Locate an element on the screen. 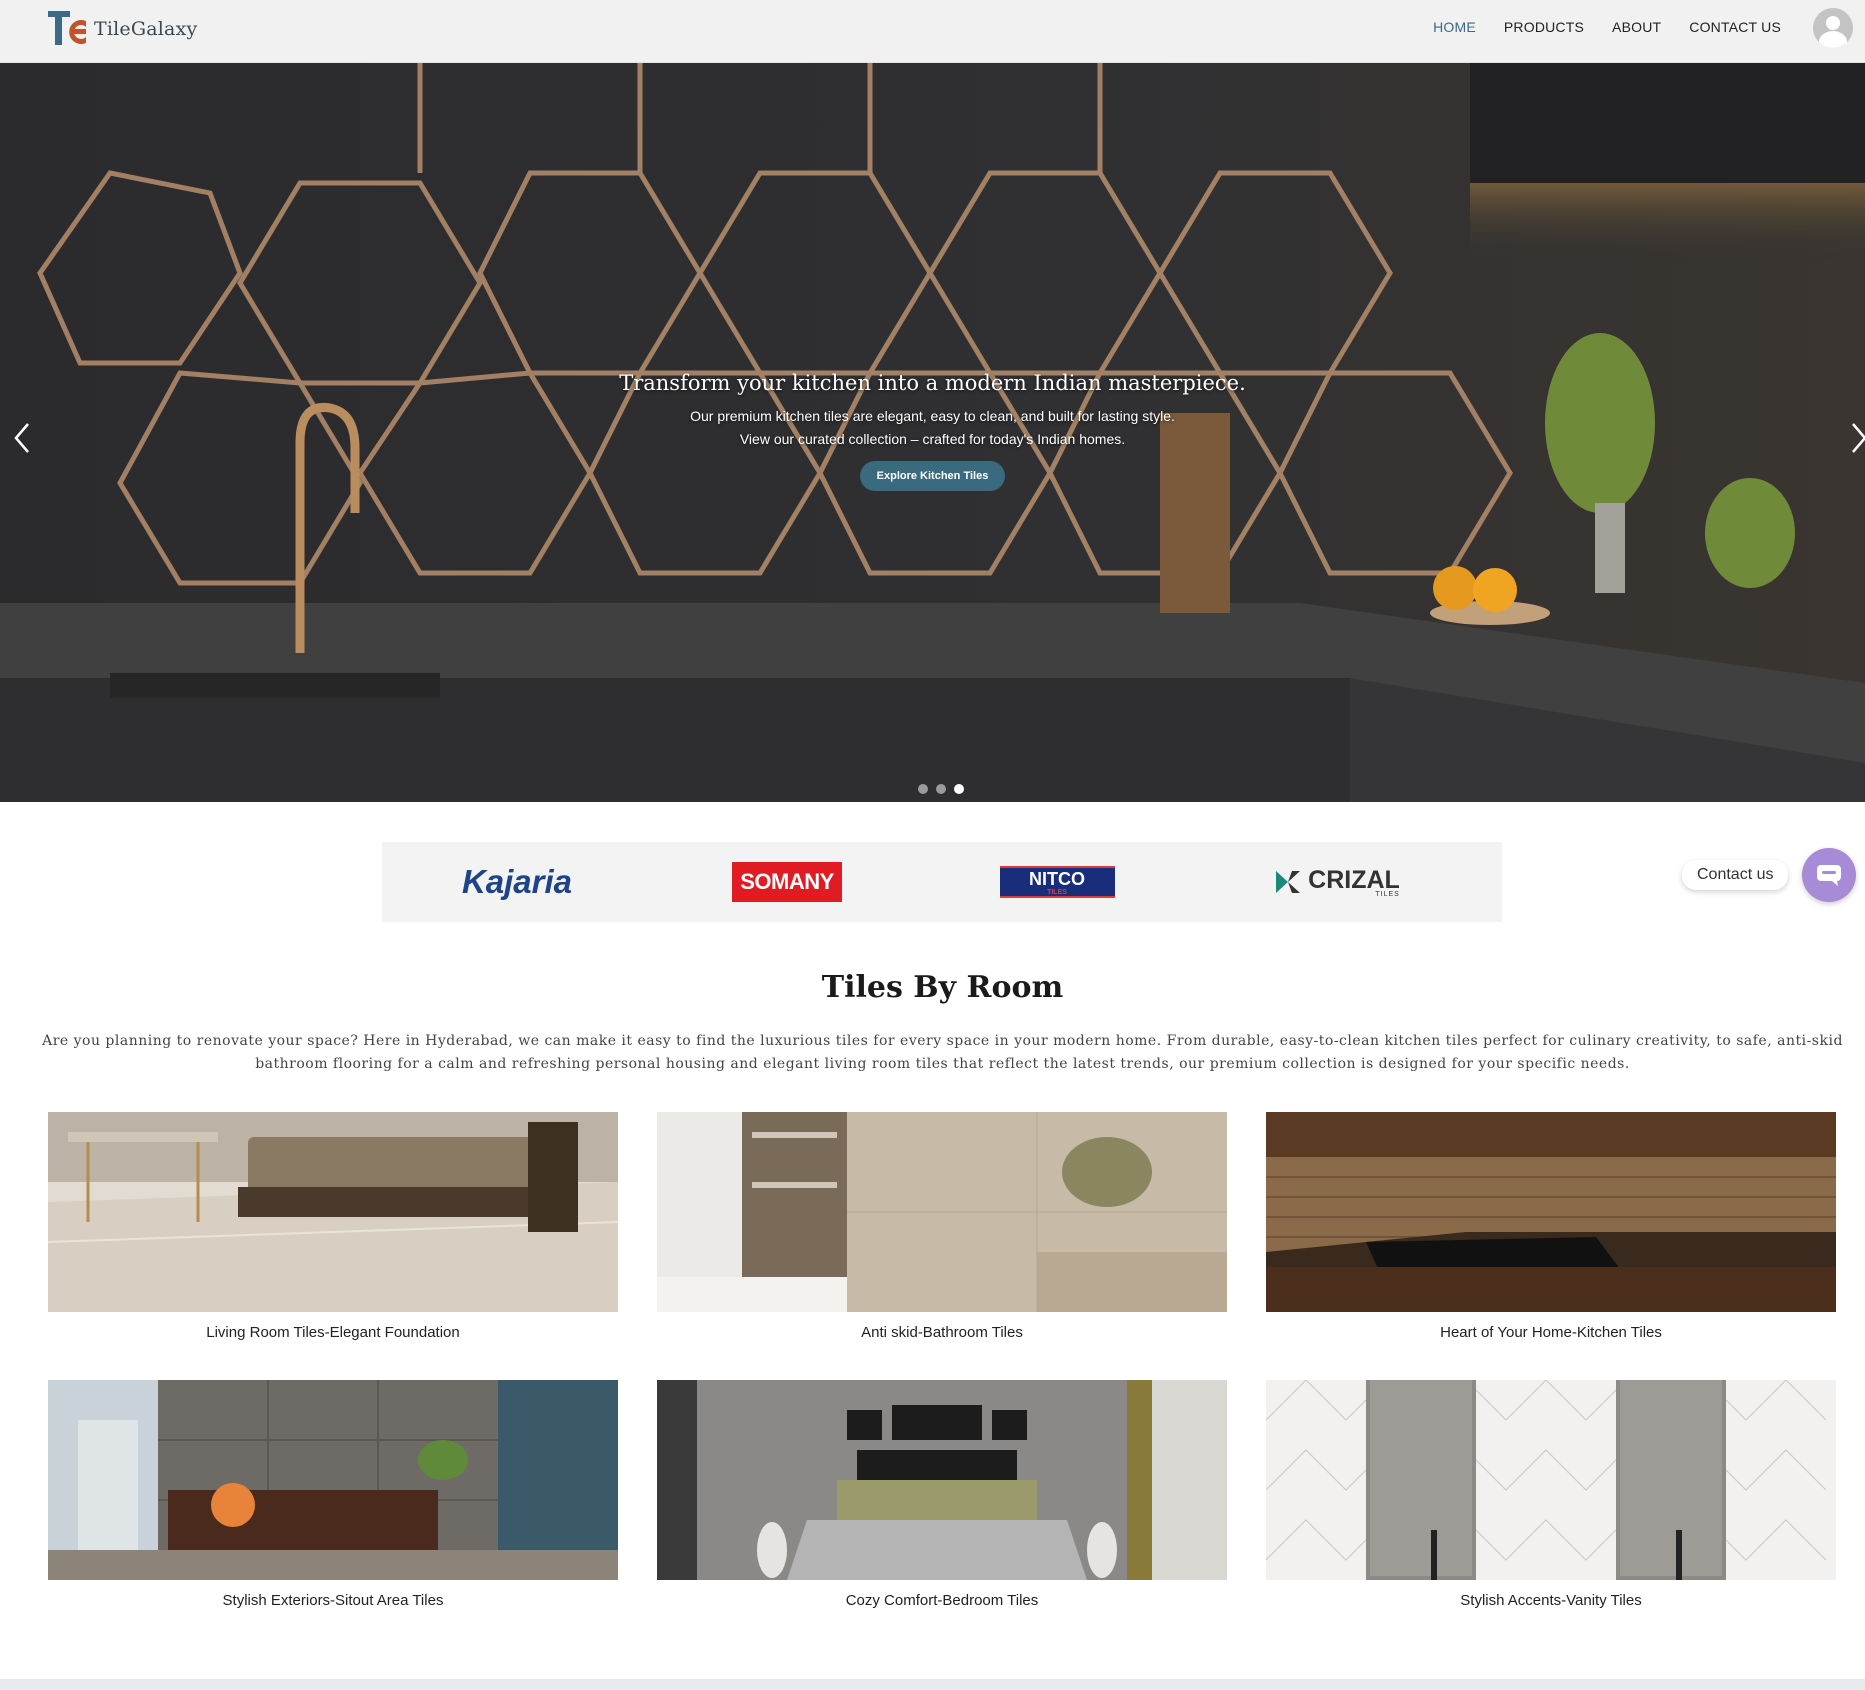  footer-top-strip is located at coordinates (932, 1684).